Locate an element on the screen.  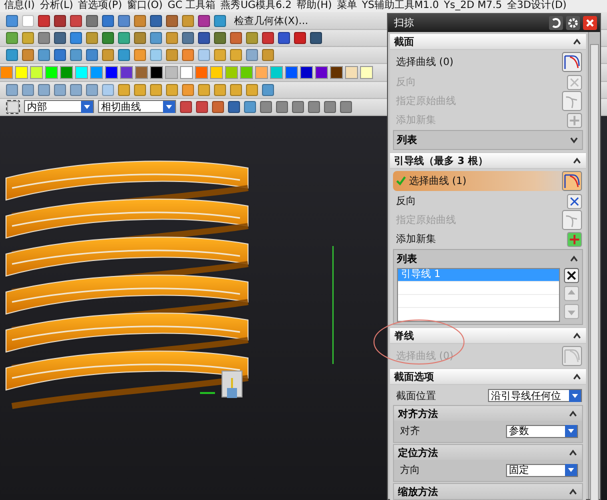
selection-row: 选择曲线 (0) is located at coordinates (488, 62).